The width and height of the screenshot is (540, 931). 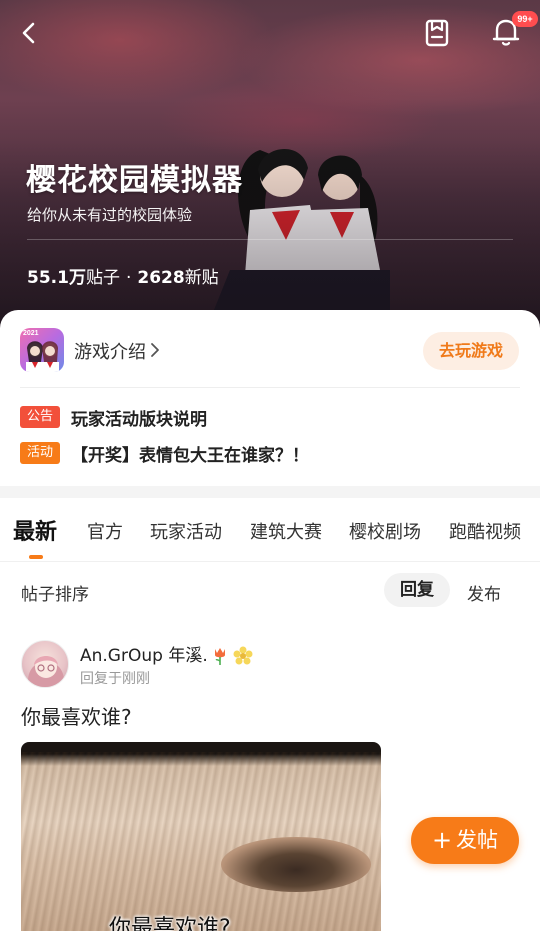 What do you see at coordinates (471, 351) in the screenshot?
I see `play-game-button: 去玩游戏` at bounding box center [471, 351].